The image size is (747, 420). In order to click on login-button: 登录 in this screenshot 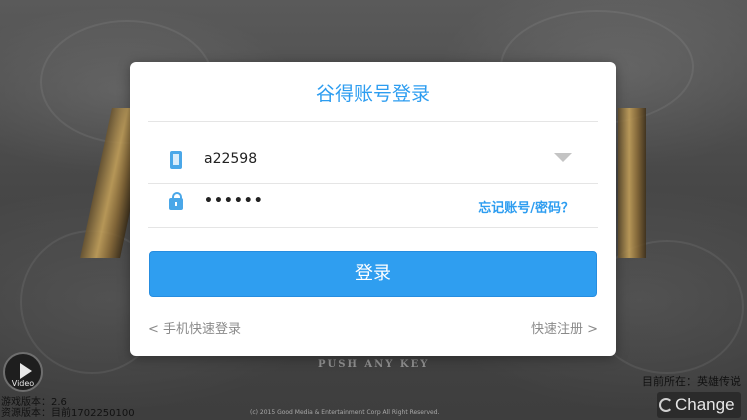, I will do `click(373, 274)`.